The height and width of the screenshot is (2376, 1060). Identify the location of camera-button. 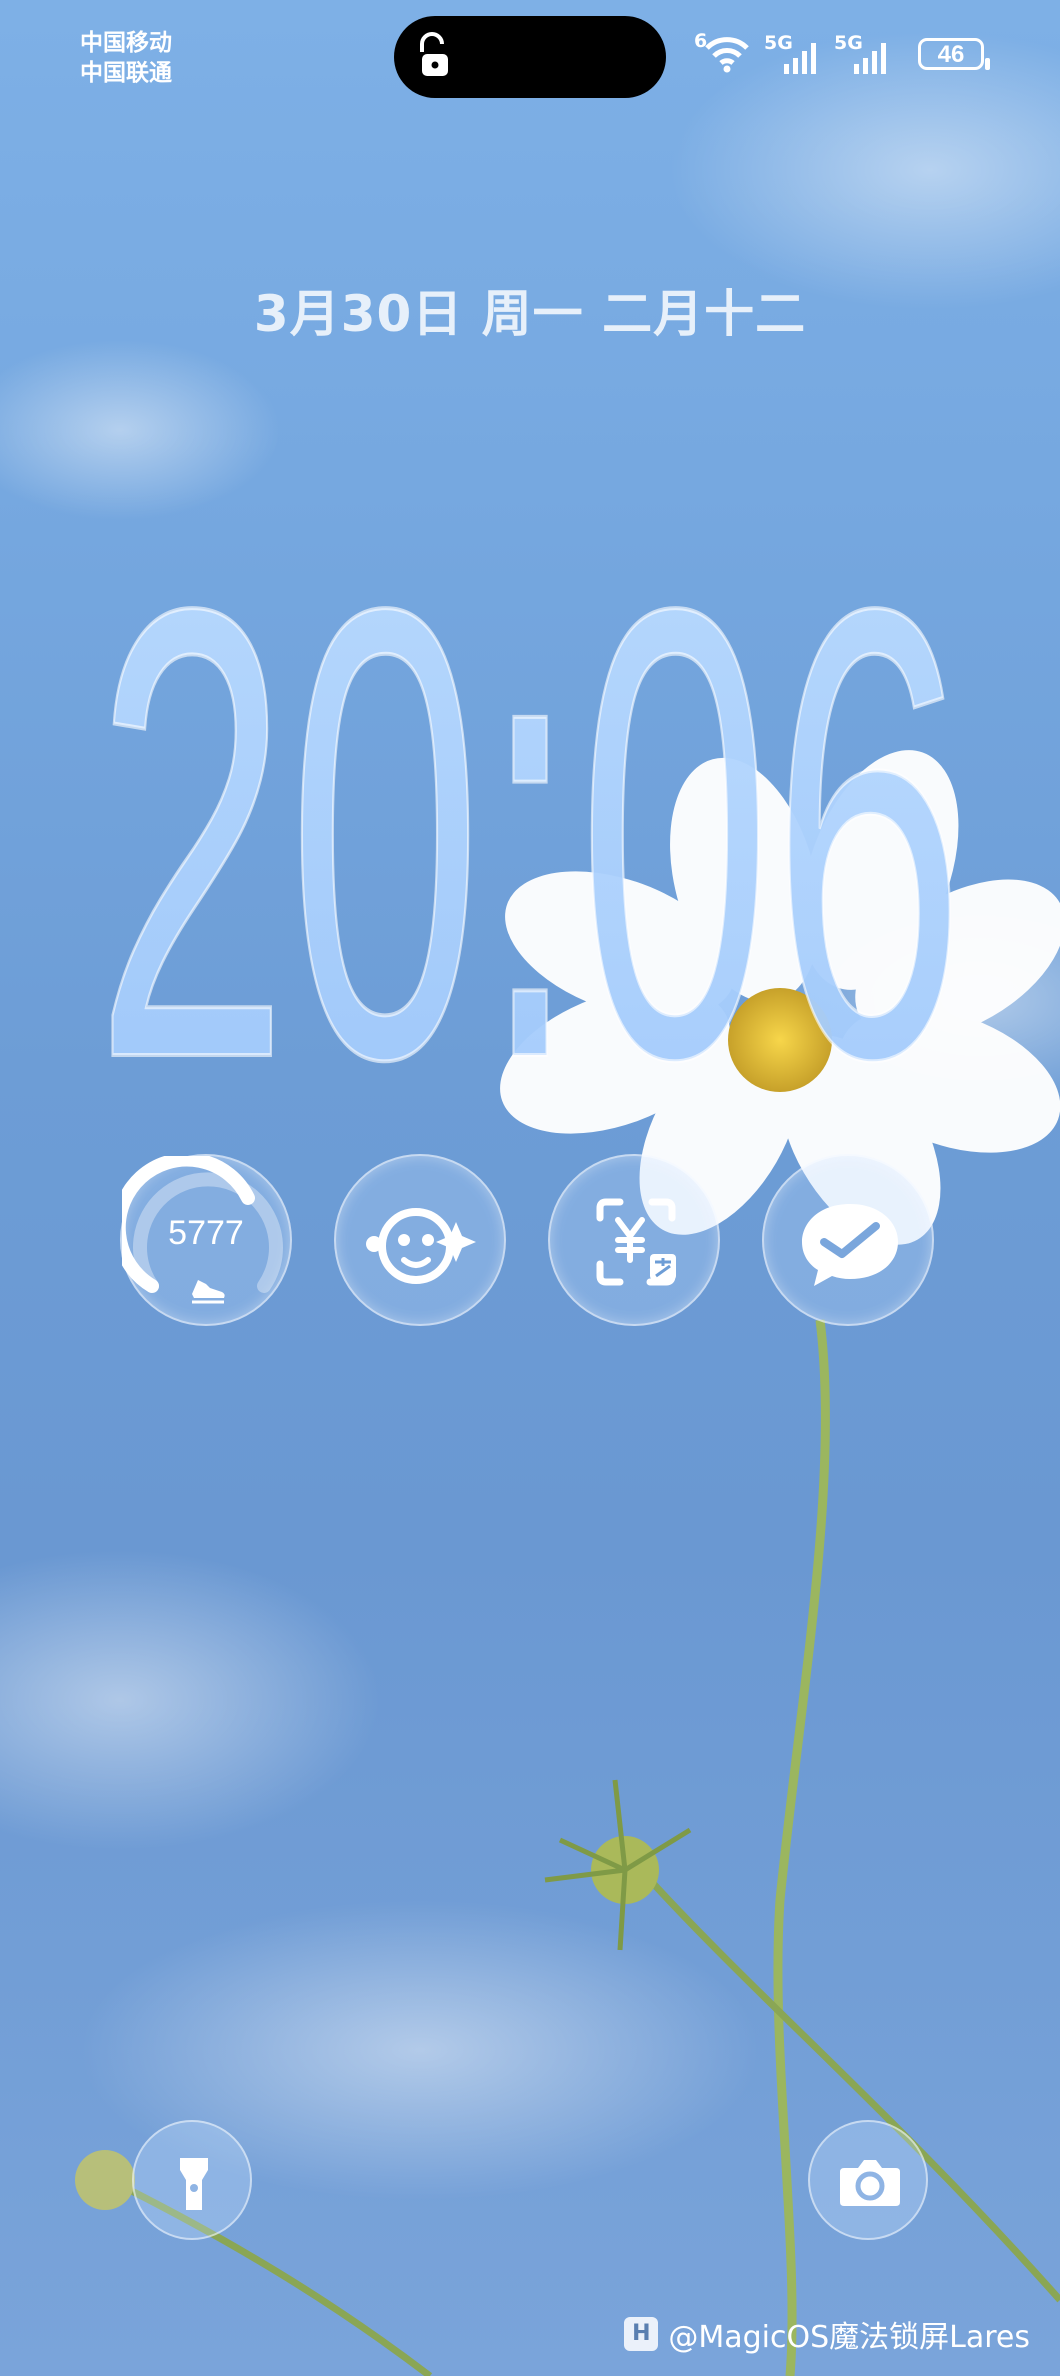
(868, 2180).